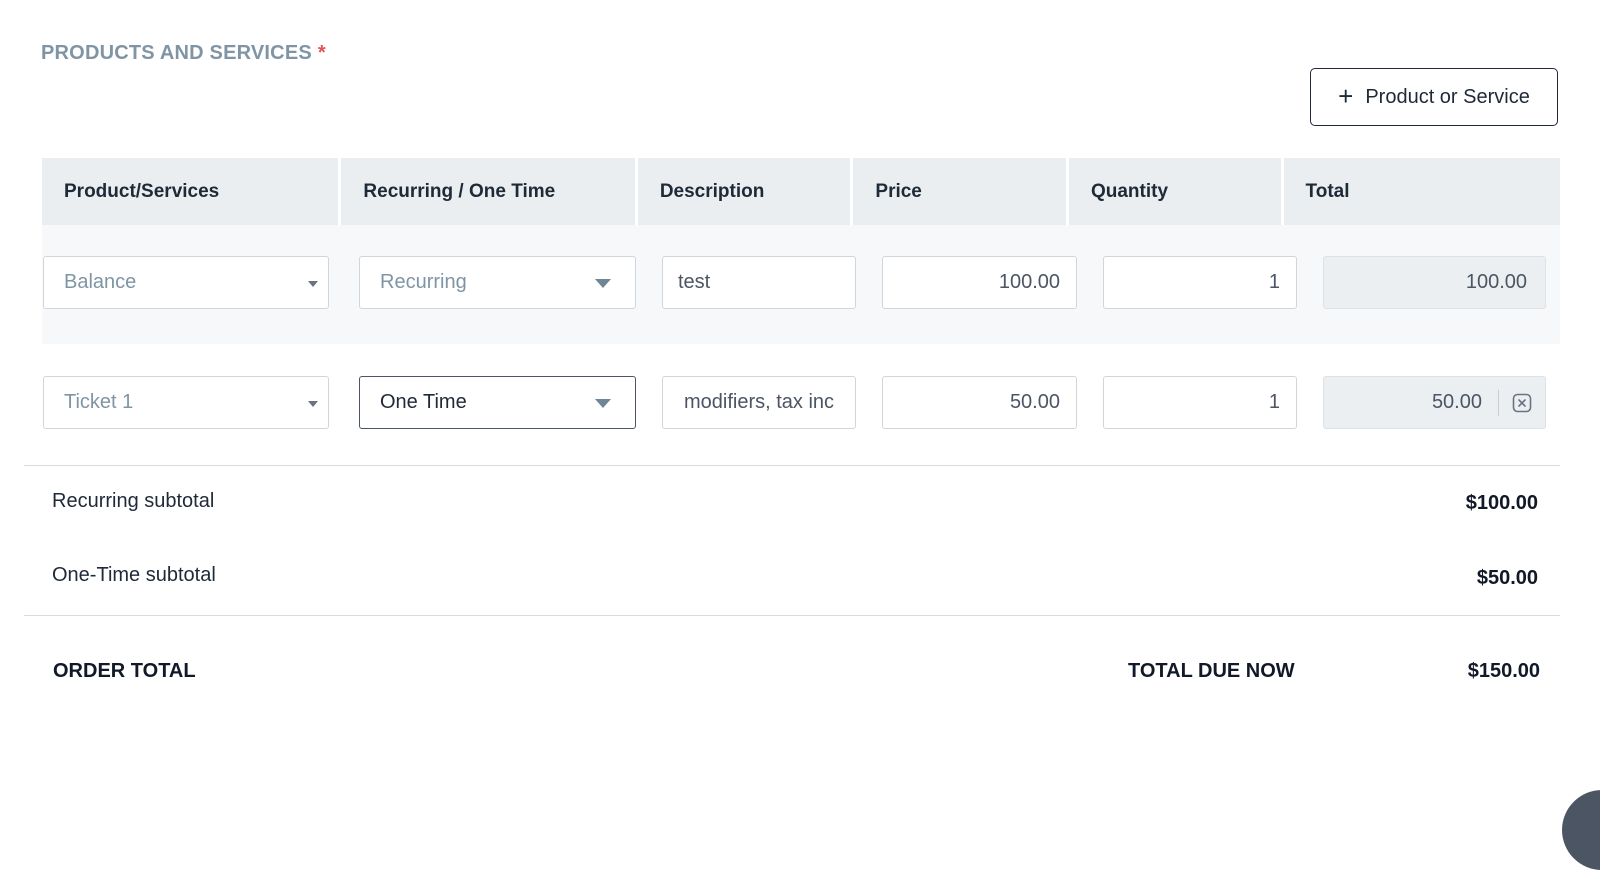  I want to click on recurring-subtotal-value: $100.00, so click(1501, 503).